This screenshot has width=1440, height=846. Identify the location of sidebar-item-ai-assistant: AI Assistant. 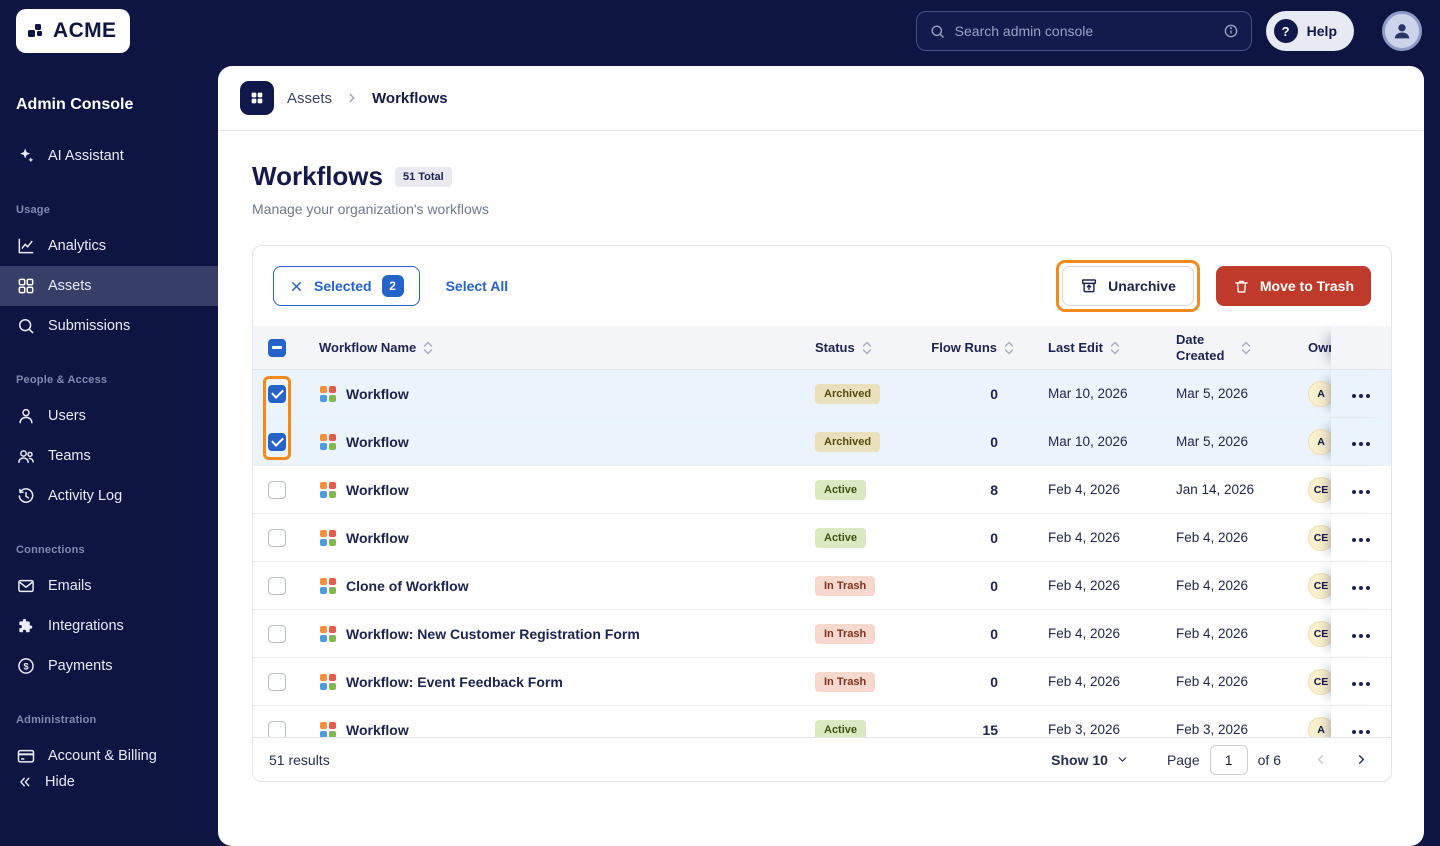
(109, 156).